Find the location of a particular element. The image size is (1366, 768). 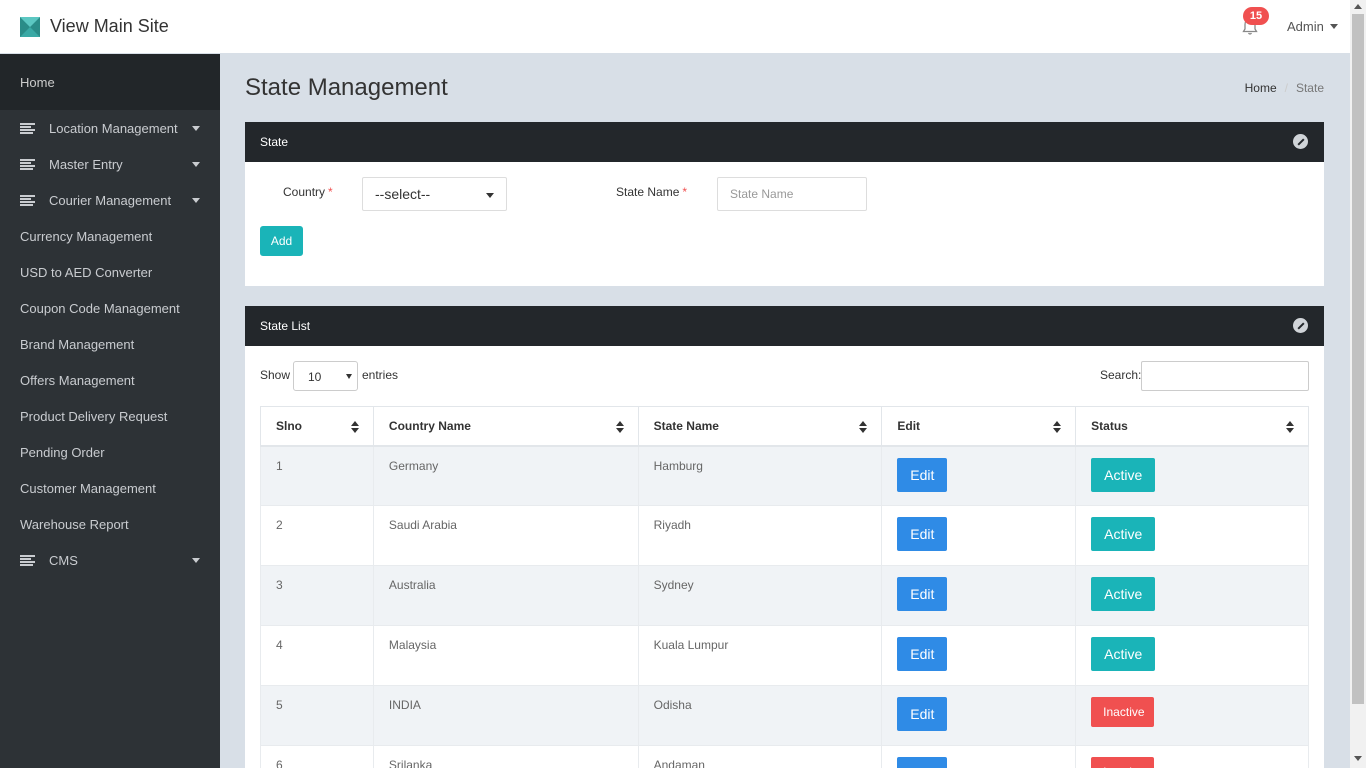

column-header-state-name: State Name is located at coordinates (760, 426).